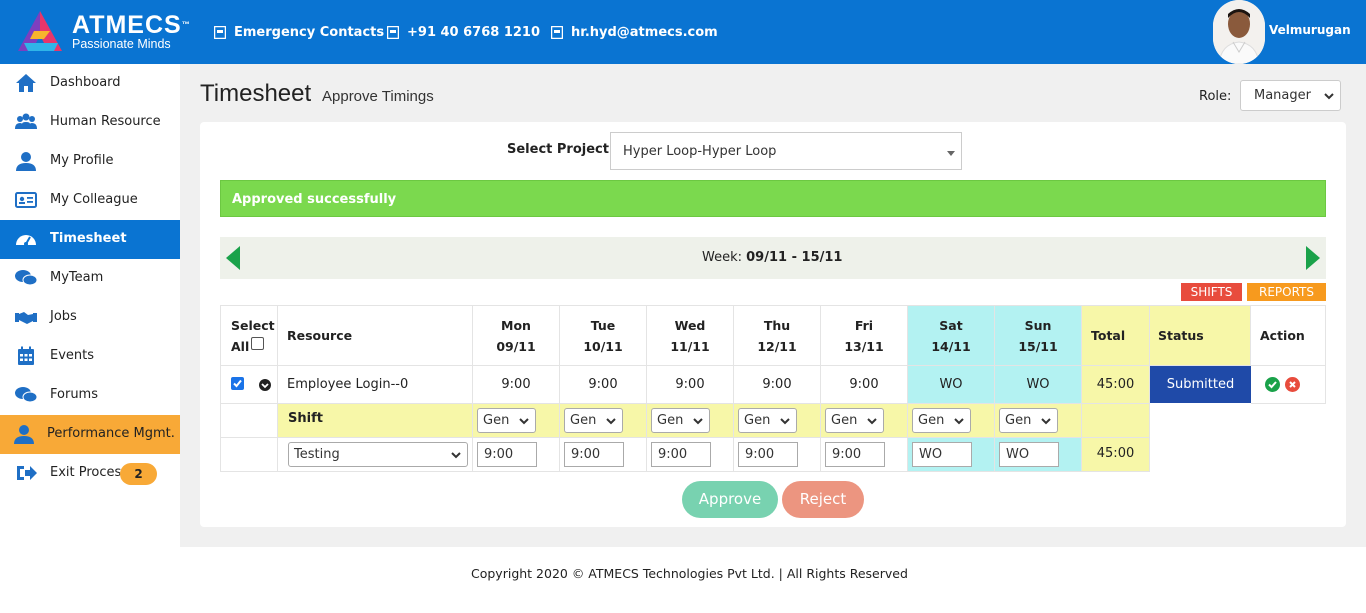  What do you see at coordinates (26, 121) in the screenshot?
I see `people-icon` at bounding box center [26, 121].